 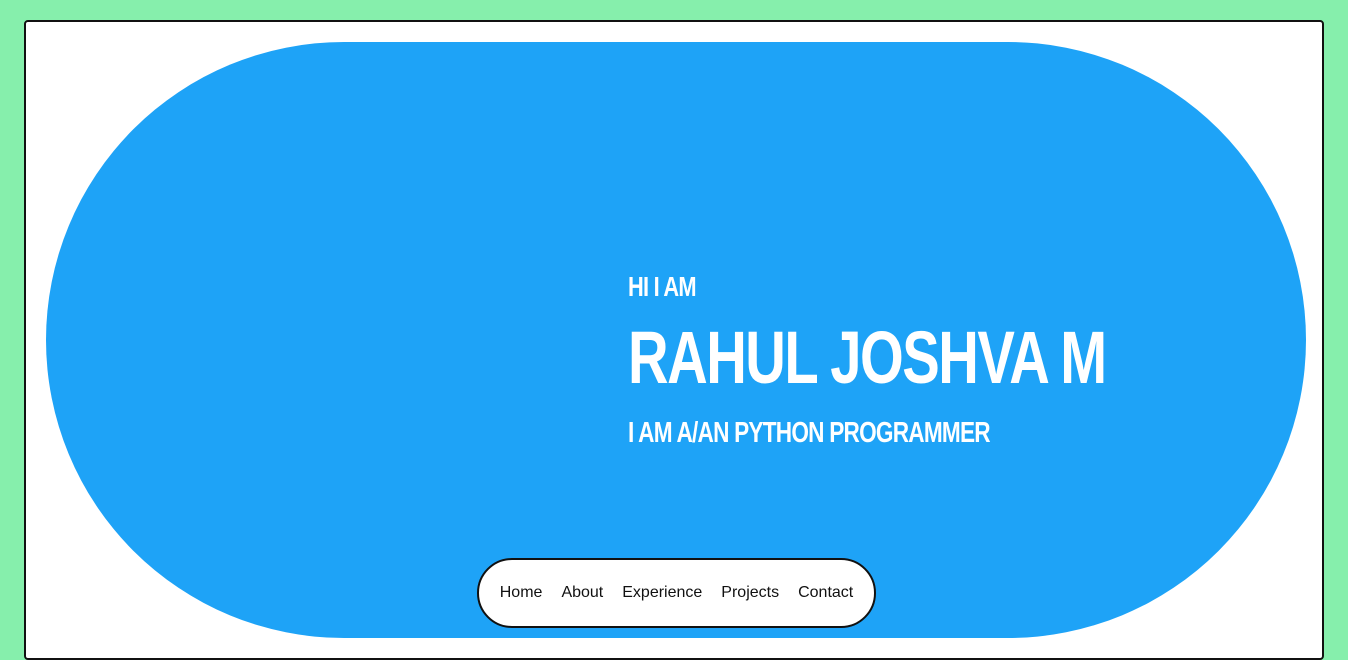 I want to click on nav-link-experience: Experience, so click(x=662, y=593).